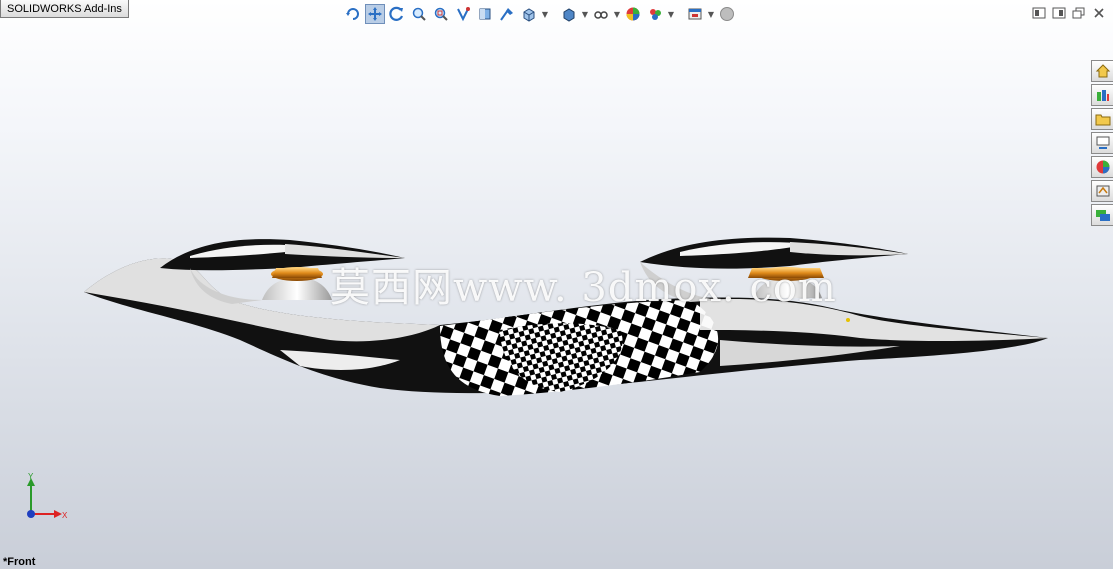  What do you see at coordinates (529, 14) in the screenshot?
I see `view-orientation-icon` at bounding box center [529, 14].